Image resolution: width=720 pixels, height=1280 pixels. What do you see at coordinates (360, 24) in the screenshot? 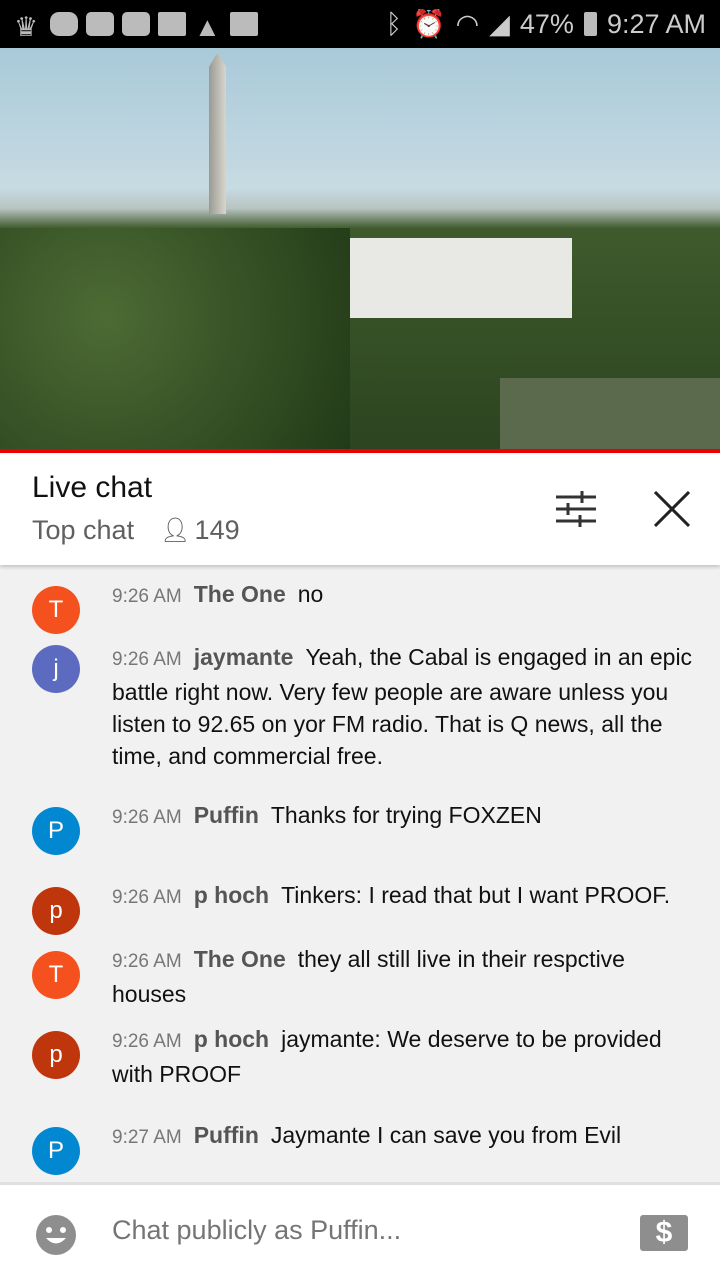
I see `status-bar: ♛ ▲ ᛒ ⏰ ◠ ◢ 47% 9:27 AM` at bounding box center [360, 24].